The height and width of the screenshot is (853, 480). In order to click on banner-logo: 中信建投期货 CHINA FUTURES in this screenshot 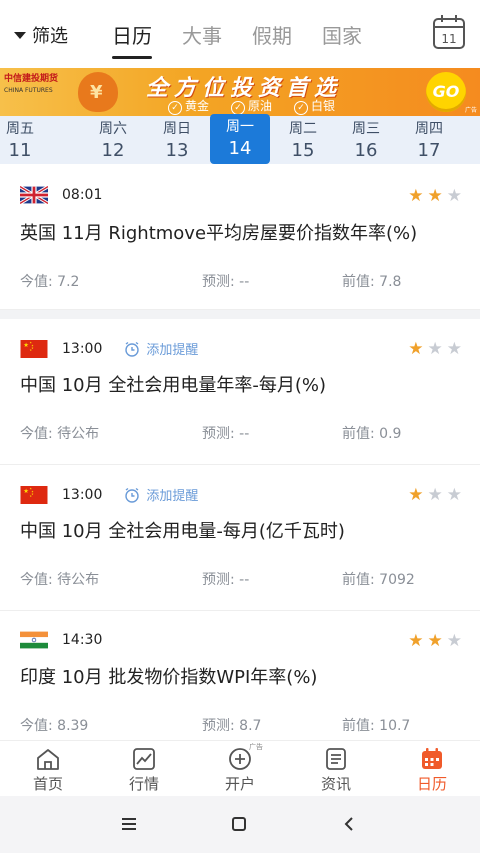, I will do `click(31, 84)`.